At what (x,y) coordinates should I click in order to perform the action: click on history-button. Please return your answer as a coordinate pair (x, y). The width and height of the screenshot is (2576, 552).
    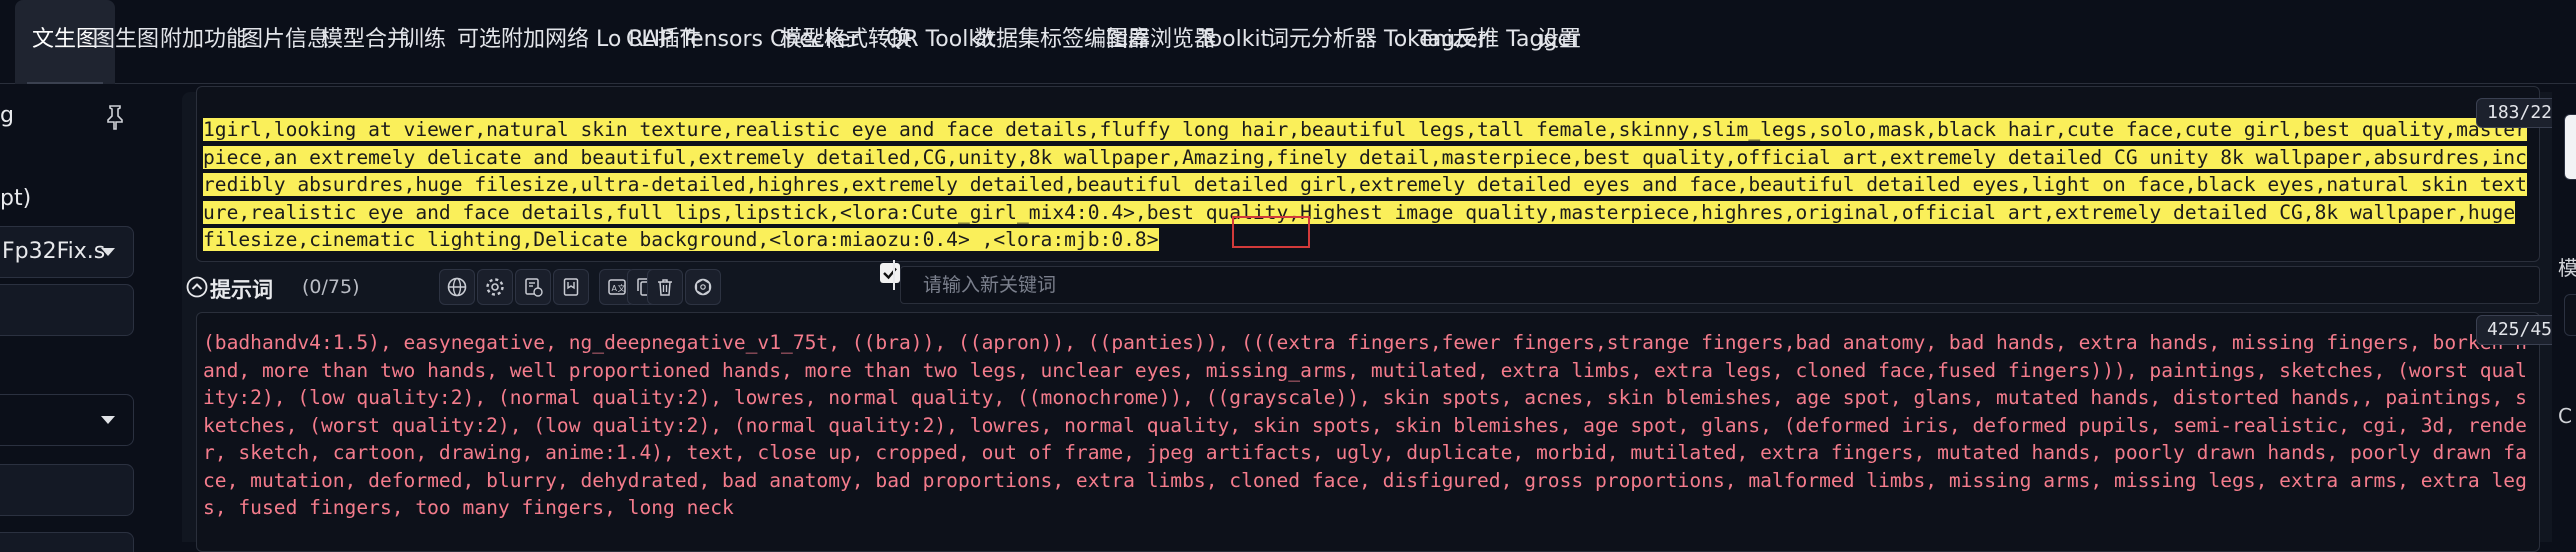
    Looking at the image, I should click on (533, 287).